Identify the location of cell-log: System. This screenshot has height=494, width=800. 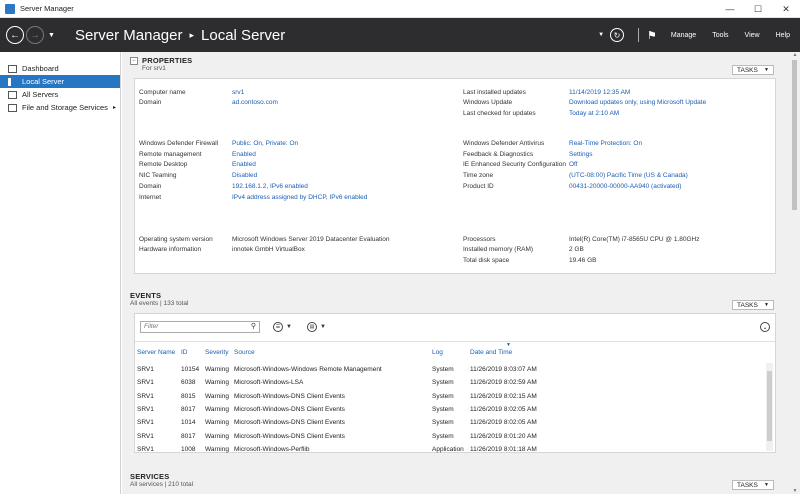
(443, 409).